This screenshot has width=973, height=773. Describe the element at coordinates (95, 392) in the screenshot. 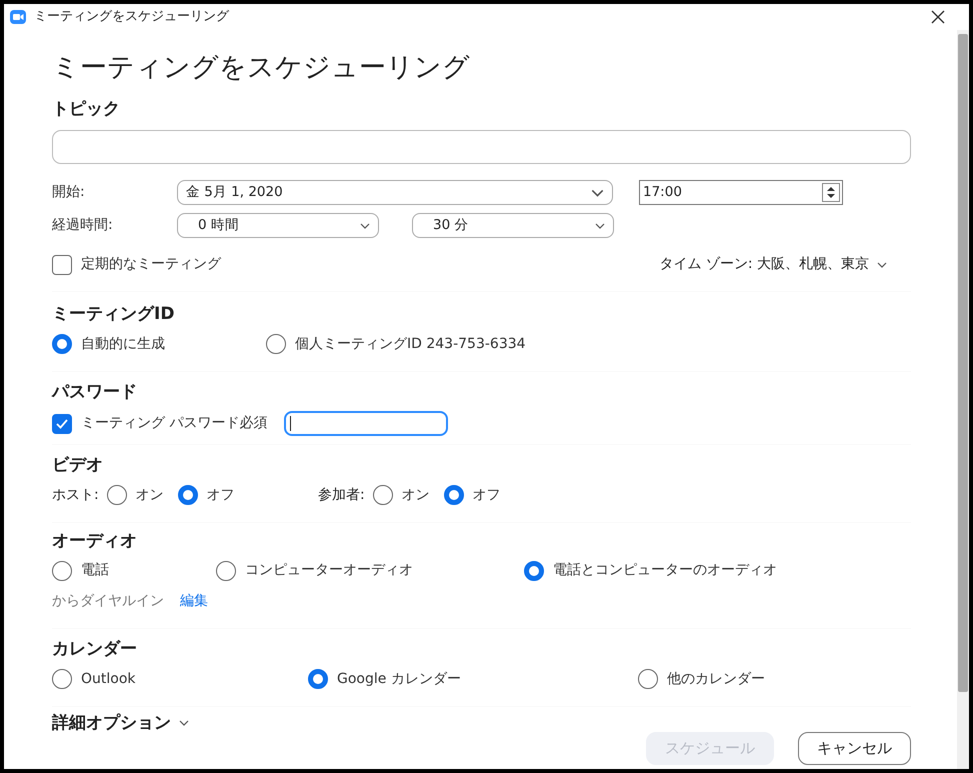

I see `section-title: パスワード` at that location.